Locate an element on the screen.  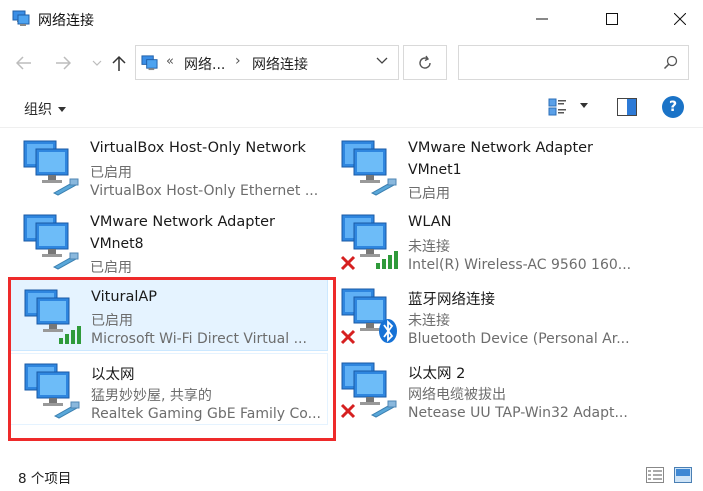
back-button is located at coordinates (24, 63).